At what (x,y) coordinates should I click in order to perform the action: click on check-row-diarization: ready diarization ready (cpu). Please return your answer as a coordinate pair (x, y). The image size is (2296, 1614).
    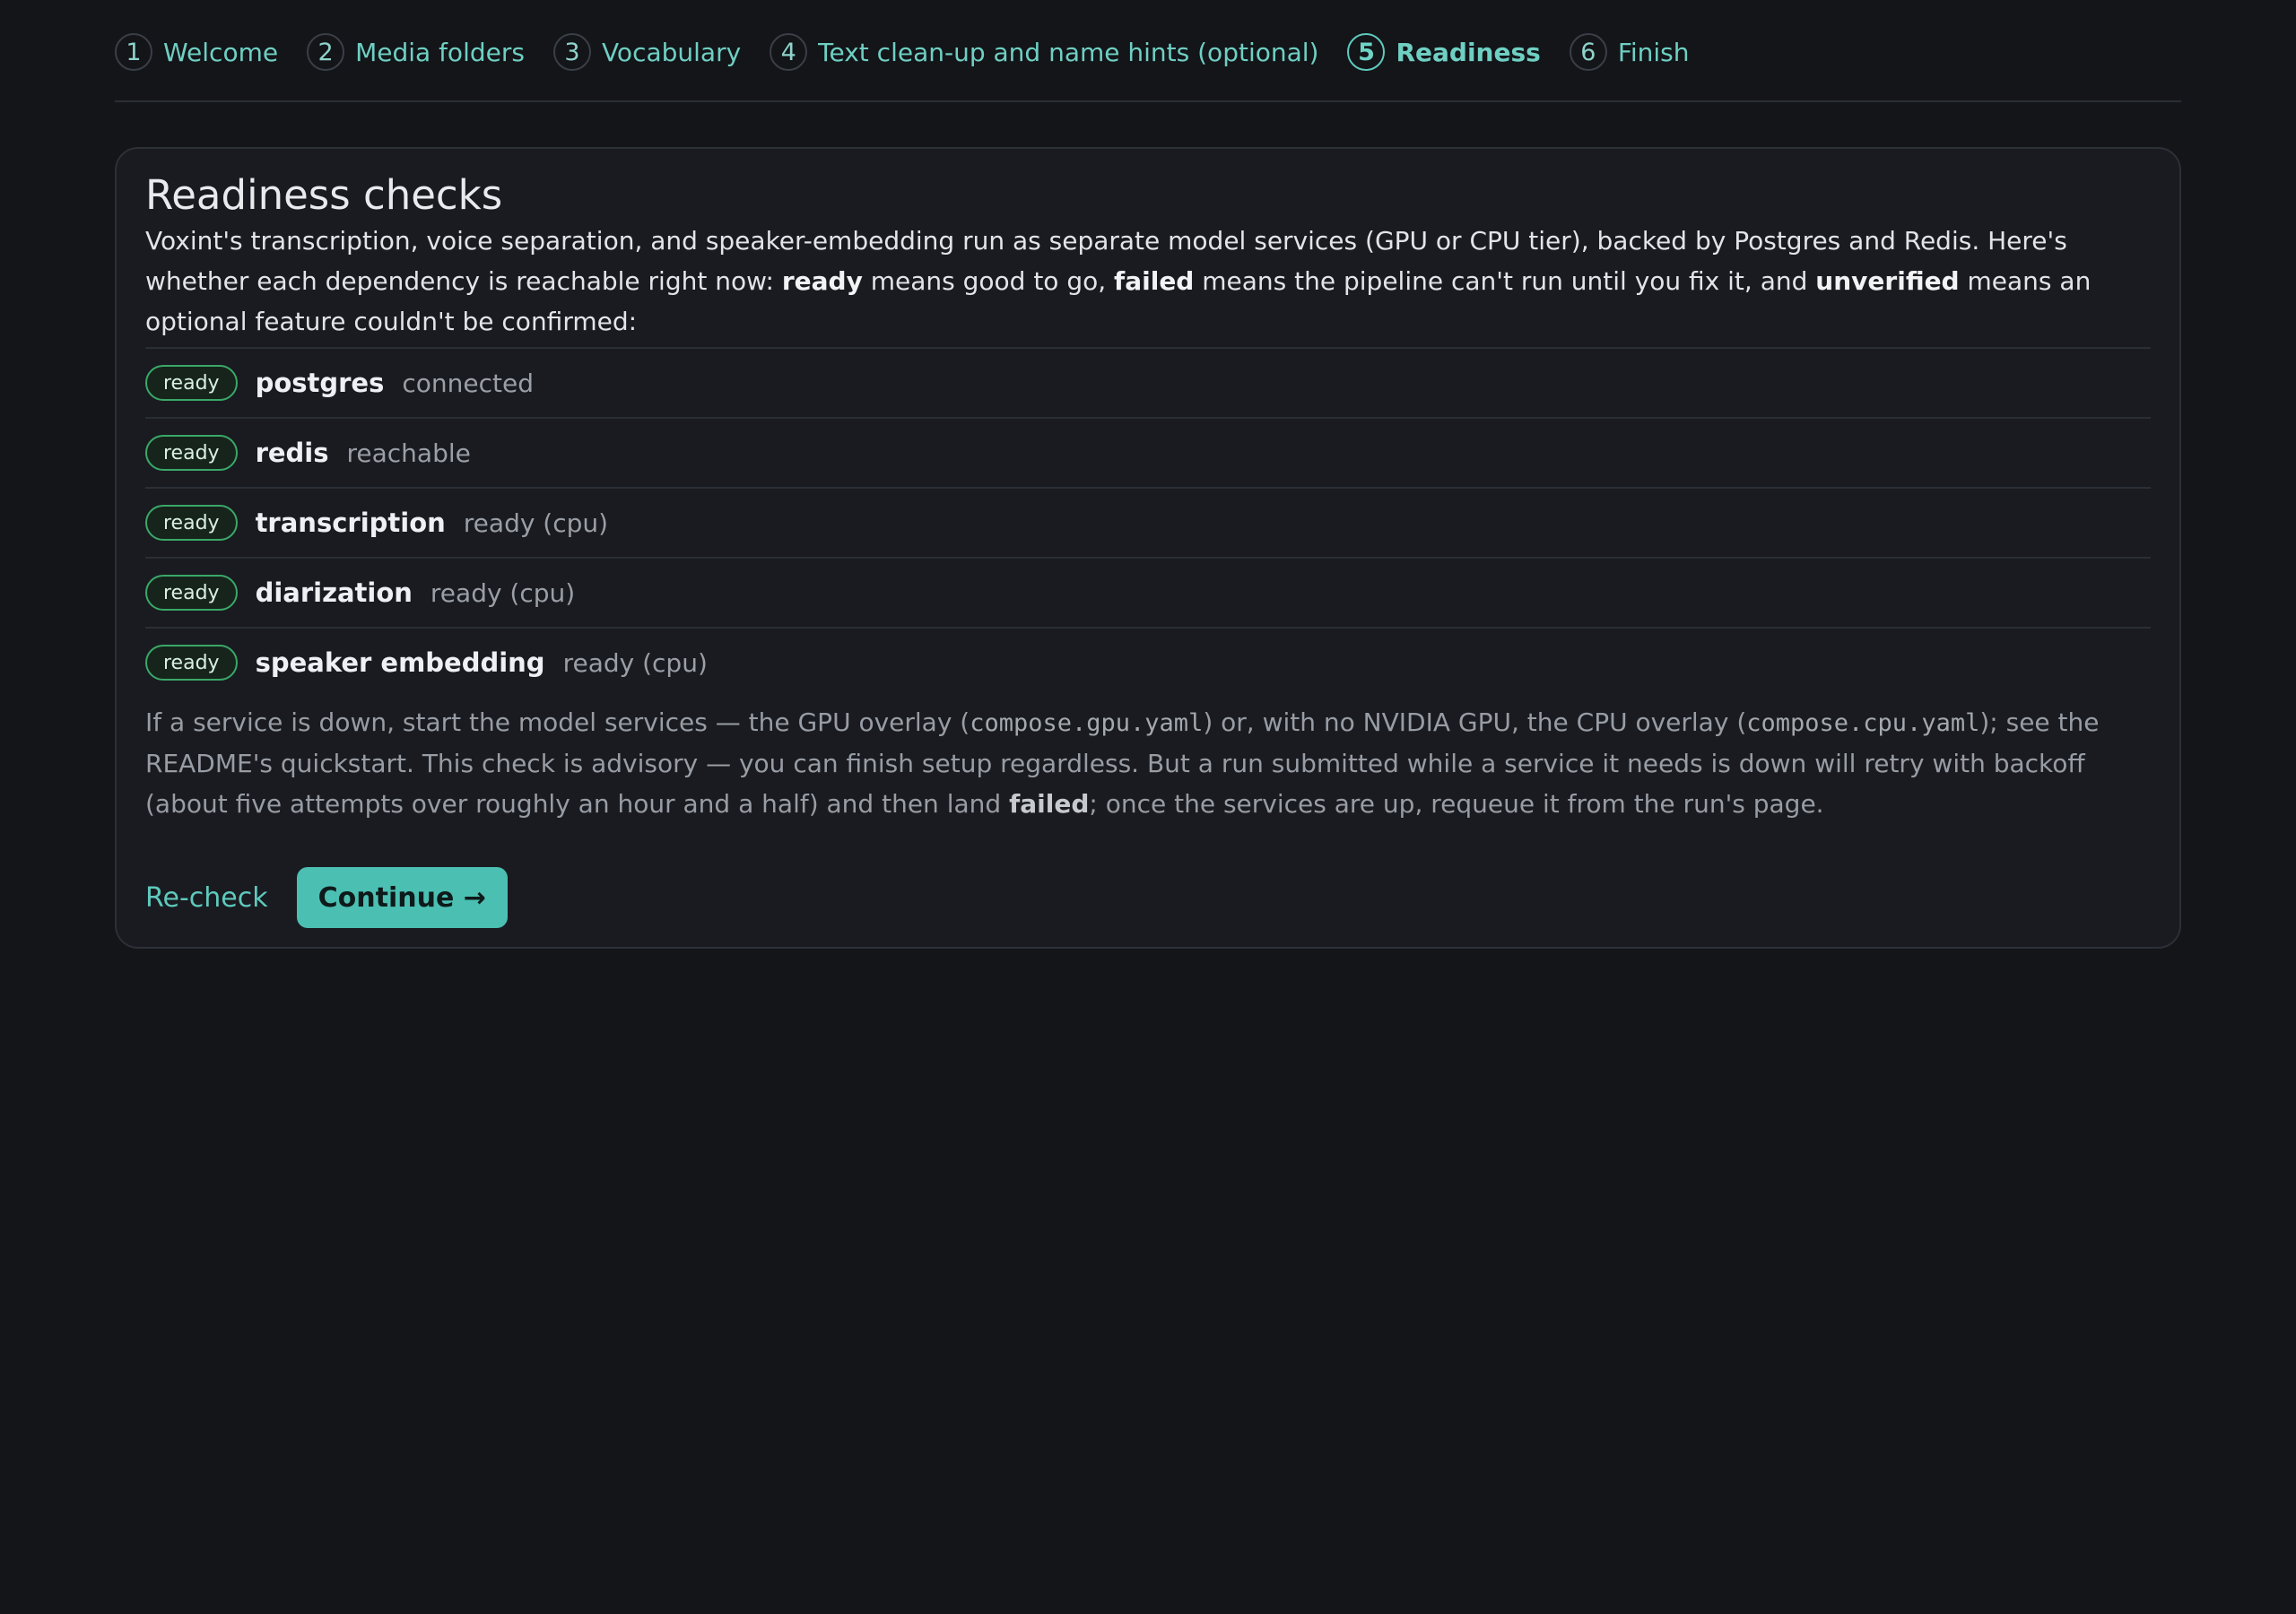
    Looking at the image, I should click on (1148, 592).